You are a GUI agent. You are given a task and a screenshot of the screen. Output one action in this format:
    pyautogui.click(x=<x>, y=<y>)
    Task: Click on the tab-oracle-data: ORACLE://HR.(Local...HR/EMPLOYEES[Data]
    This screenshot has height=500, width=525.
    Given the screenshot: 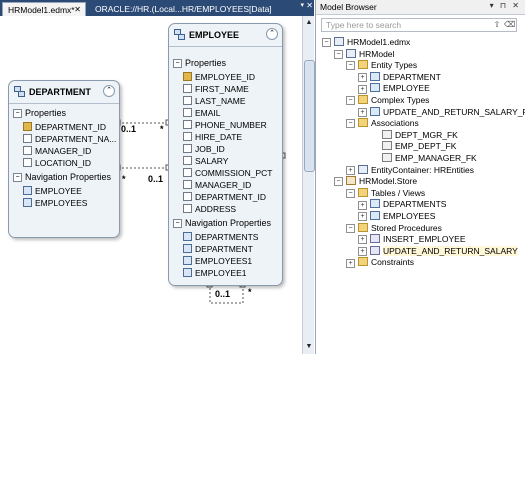 What is the action you would take?
    pyautogui.click(x=183, y=9)
    